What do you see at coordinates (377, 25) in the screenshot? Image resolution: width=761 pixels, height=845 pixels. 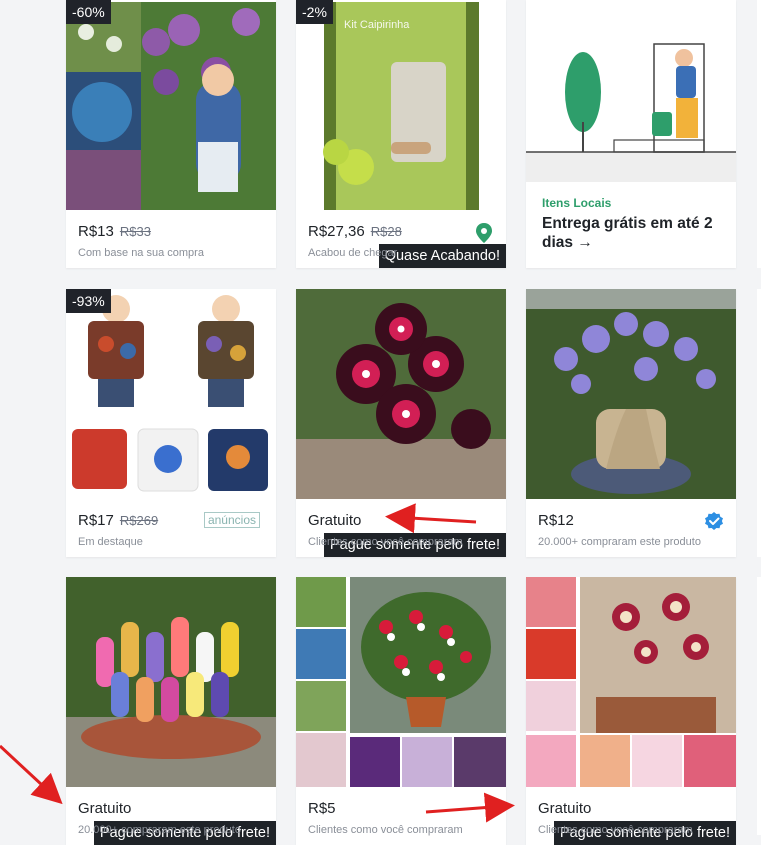 I see `package-label: Kit Caipirinha` at bounding box center [377, 25].